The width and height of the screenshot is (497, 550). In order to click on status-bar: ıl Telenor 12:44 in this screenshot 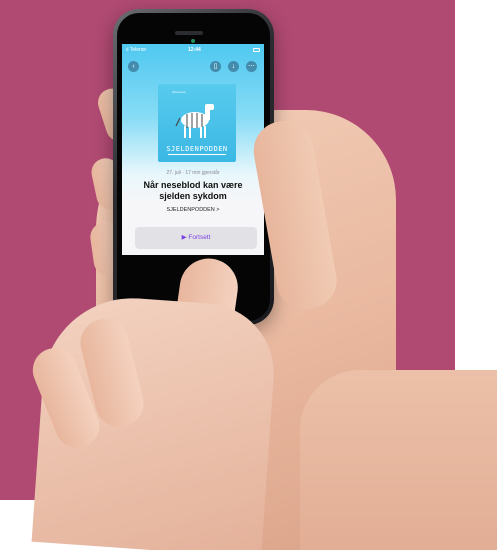, I will do `click(193, 51)`.